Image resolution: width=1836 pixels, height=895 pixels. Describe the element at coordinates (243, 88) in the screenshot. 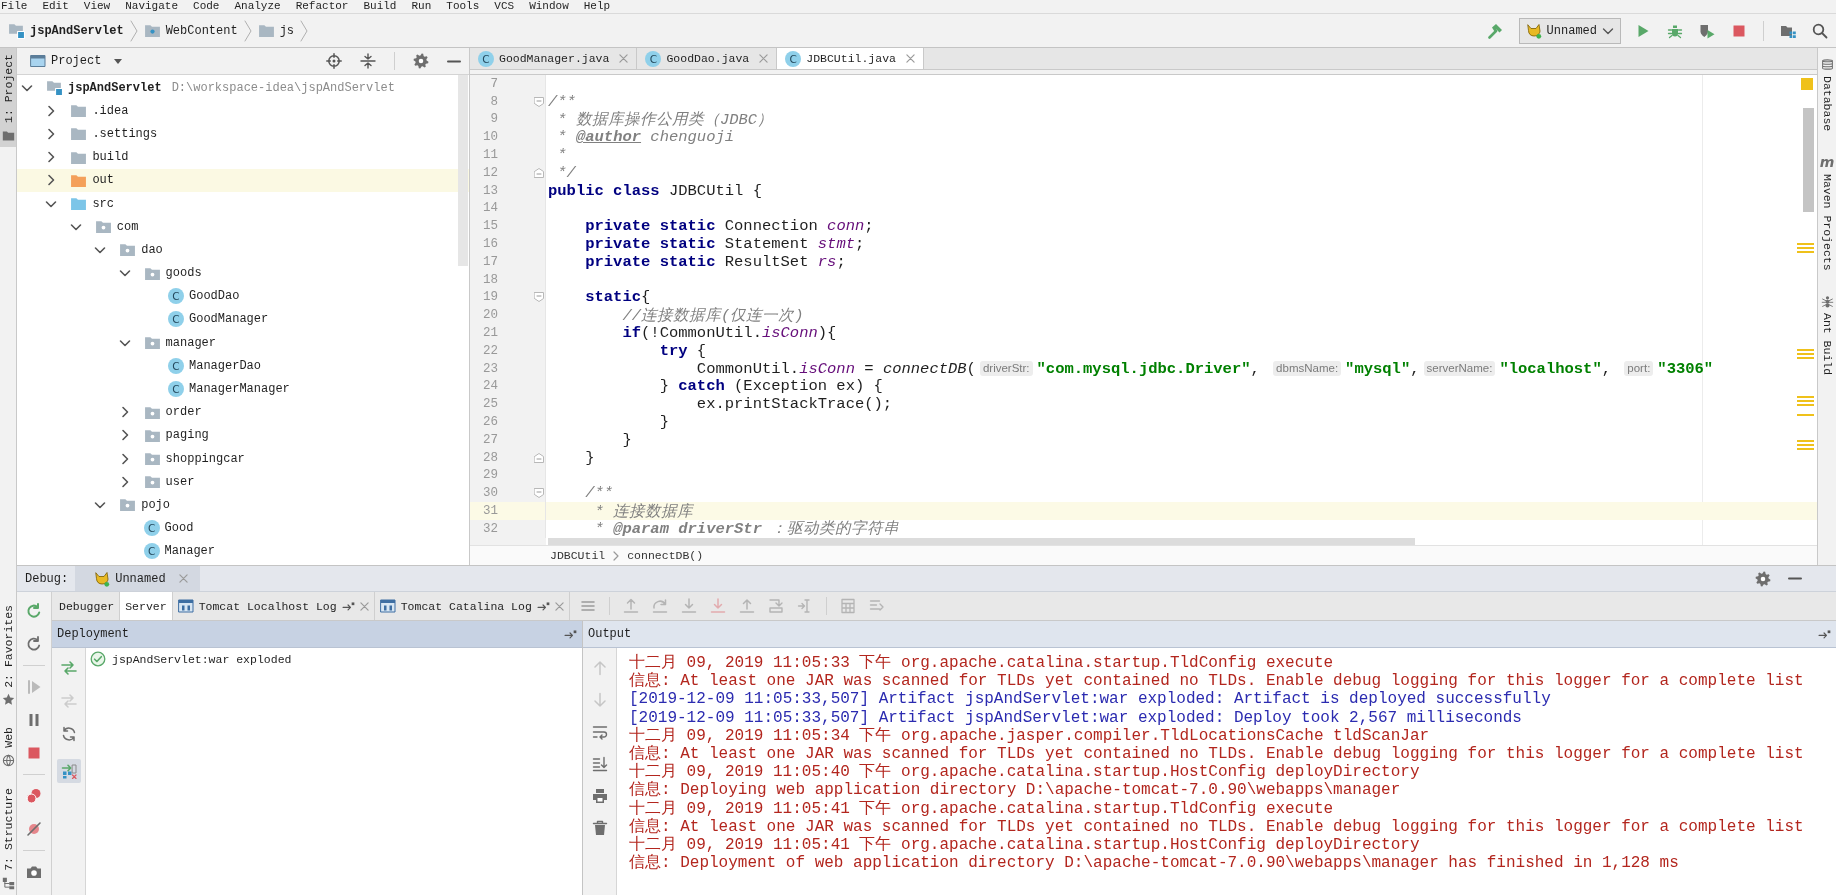

I see `tree-item: jspAndServlet D:\workspace-idea\jspAndServlet` at that location.